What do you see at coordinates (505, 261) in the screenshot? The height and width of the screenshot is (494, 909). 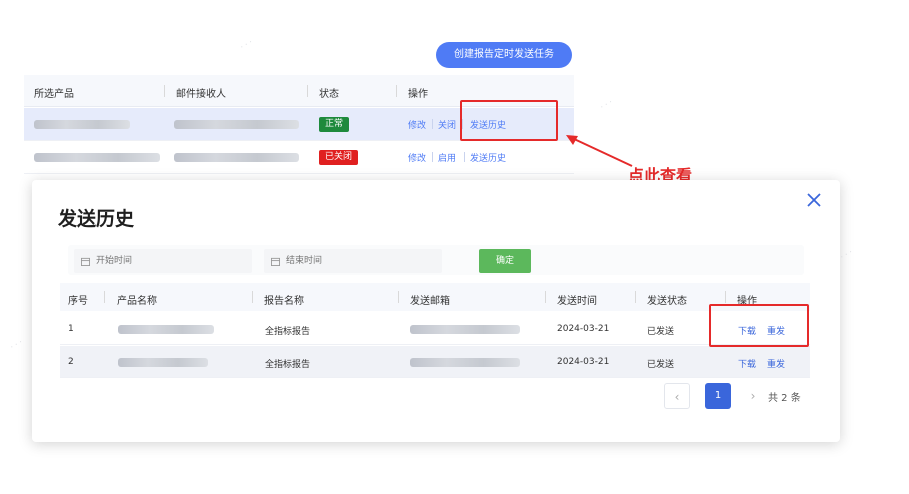 I see `confirm-button: 确定` at bounding box center [505, 261].